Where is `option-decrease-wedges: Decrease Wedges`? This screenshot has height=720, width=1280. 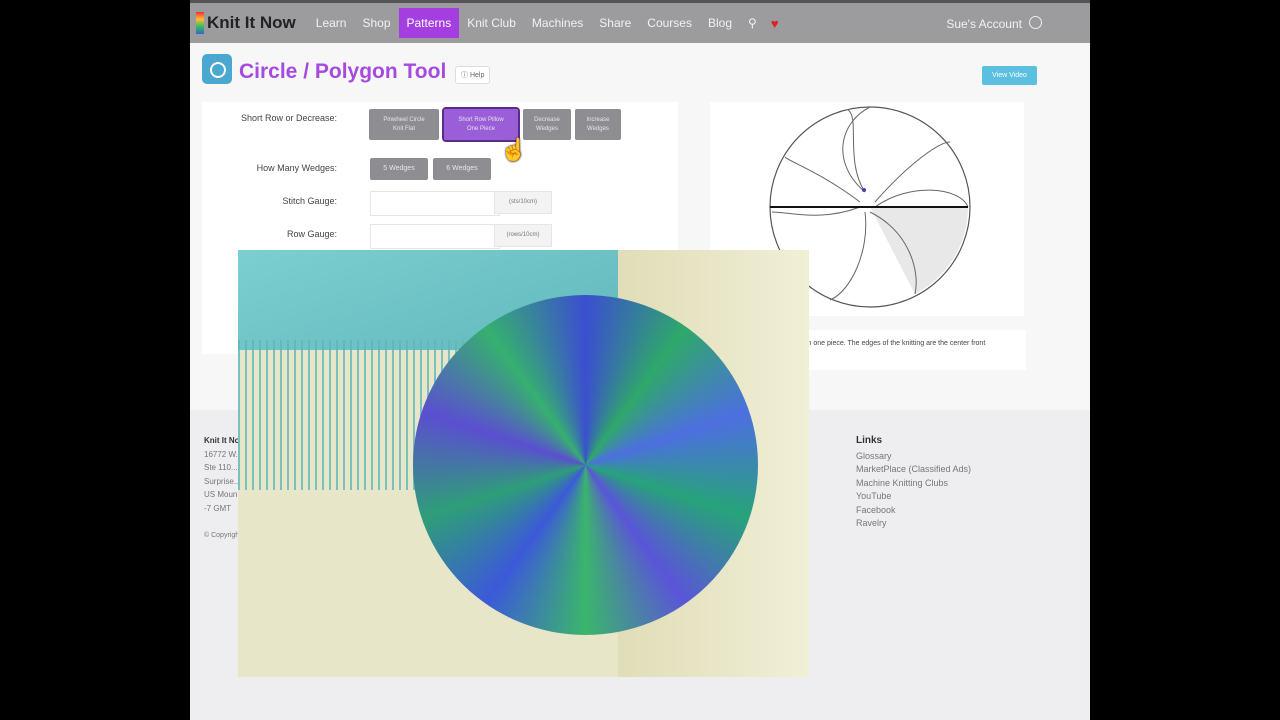 option-decrease-wedges: Decrease Wedges is located at coordinates (547, 124).